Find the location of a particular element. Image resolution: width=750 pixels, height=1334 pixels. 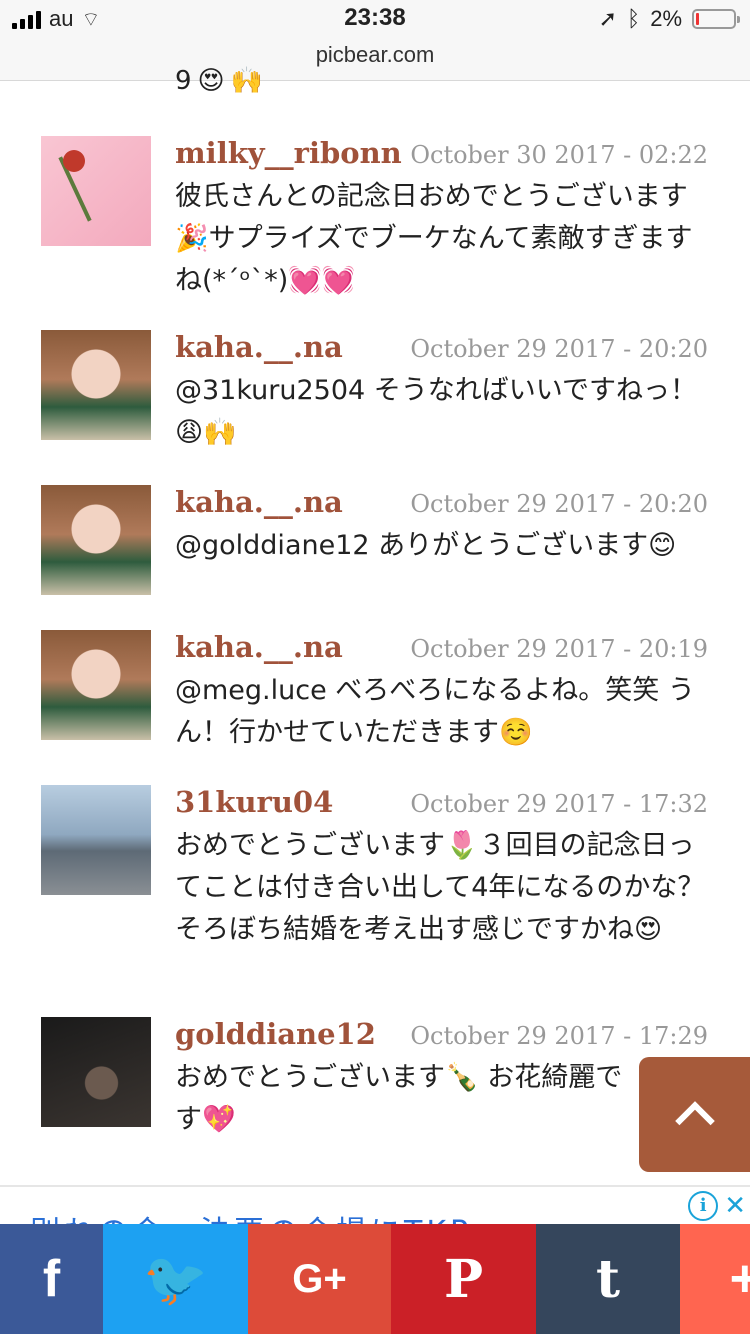

share-facebook-button: f is located at coordinates (51, 1279).